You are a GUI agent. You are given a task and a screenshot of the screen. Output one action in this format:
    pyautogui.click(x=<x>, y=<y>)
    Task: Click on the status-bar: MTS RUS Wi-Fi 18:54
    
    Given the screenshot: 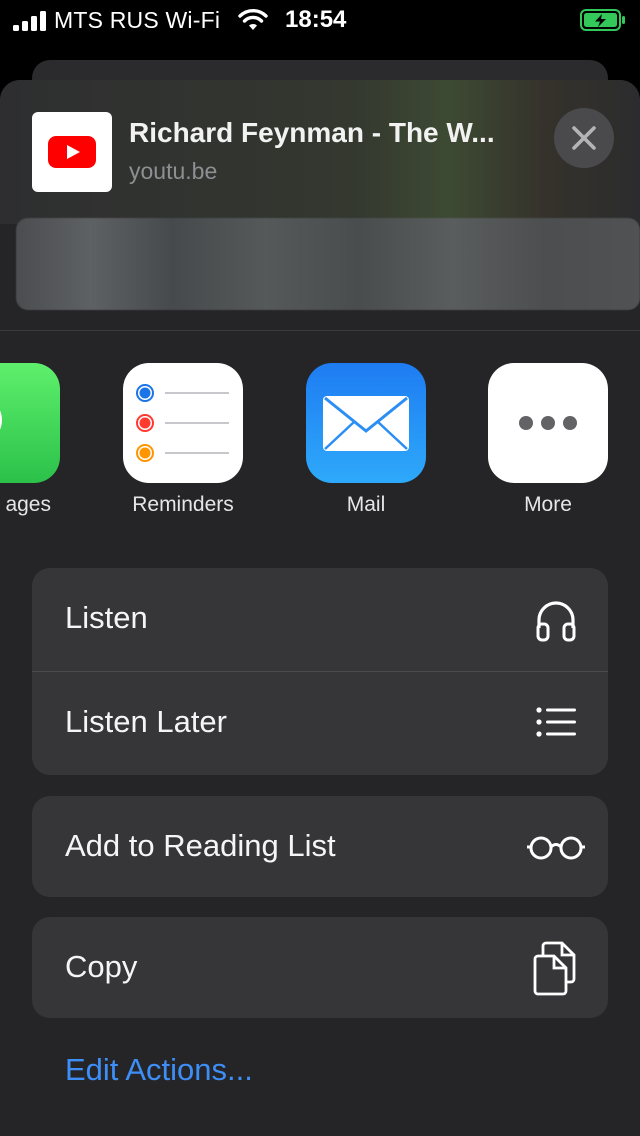 What is the action you would take?
    pyautogui.click(x=320, y=20)
    